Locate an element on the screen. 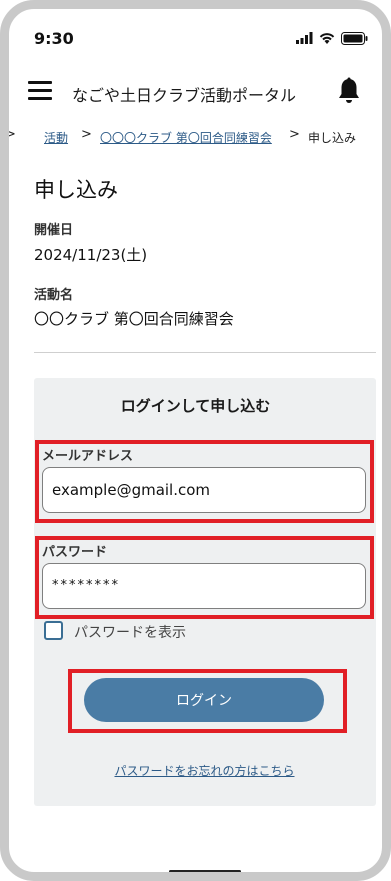  signal-icon is located at coordinates (304, 38).